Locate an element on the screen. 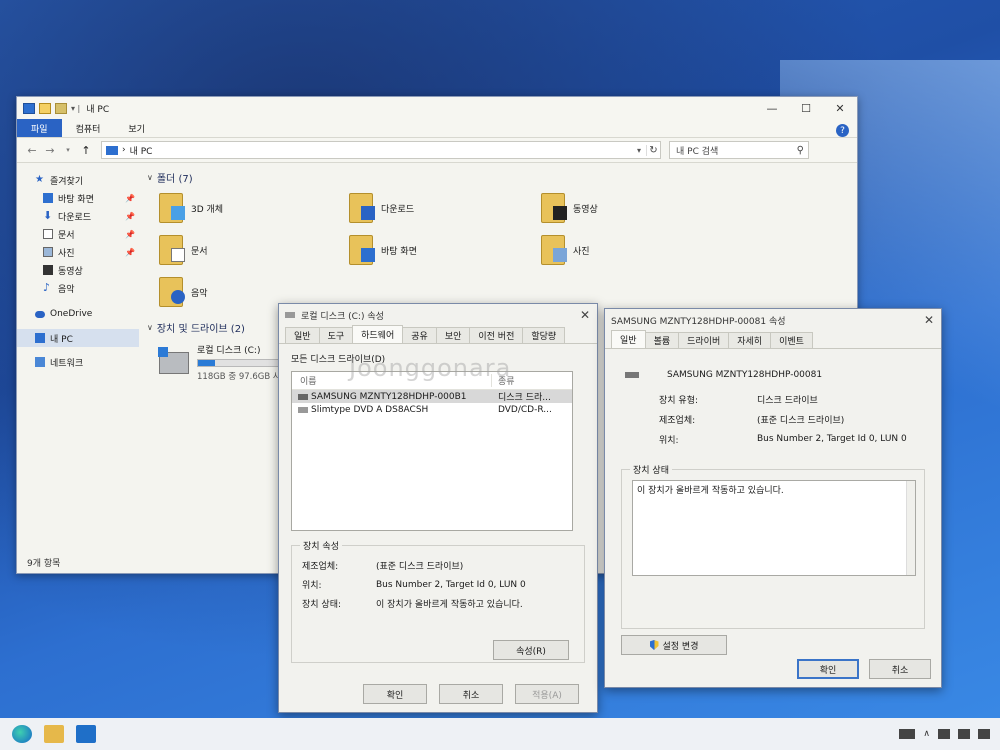 Image resolution: width=1000 pixels, height=750 pixels. folder-pictures: 사진 is located at coordinates (636, 250).